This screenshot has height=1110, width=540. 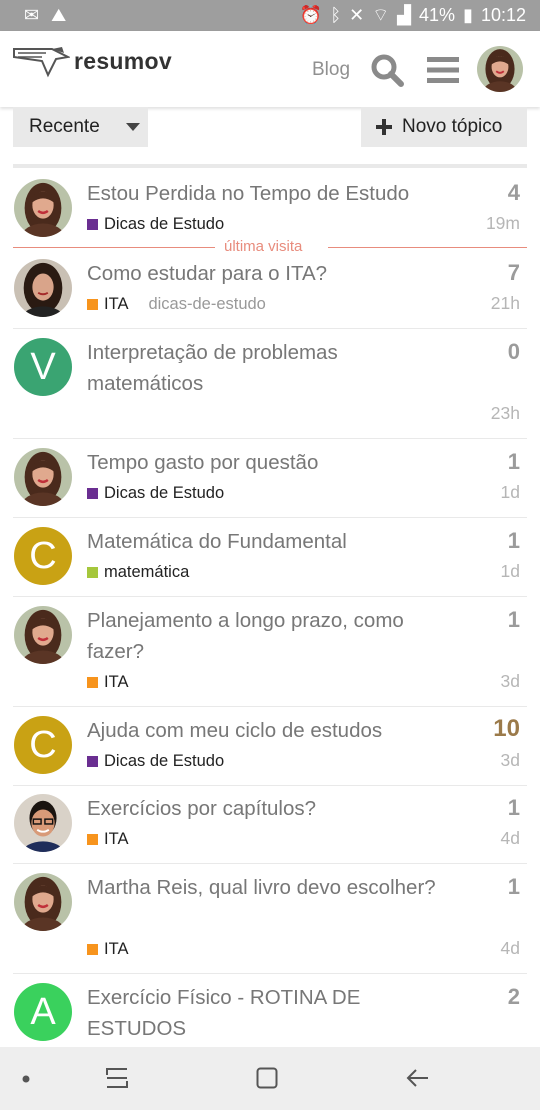 I want to click on plus-icon, so click(x=384, y=127).